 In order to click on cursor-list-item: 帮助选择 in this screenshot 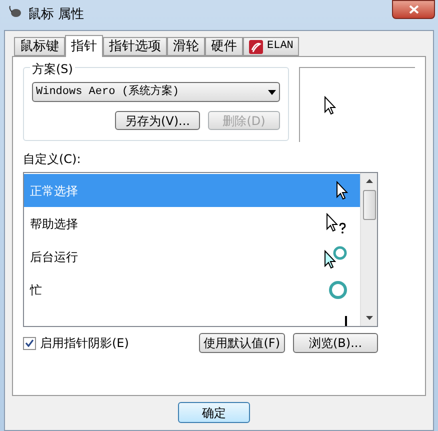, I will do `click(192, 223)`.